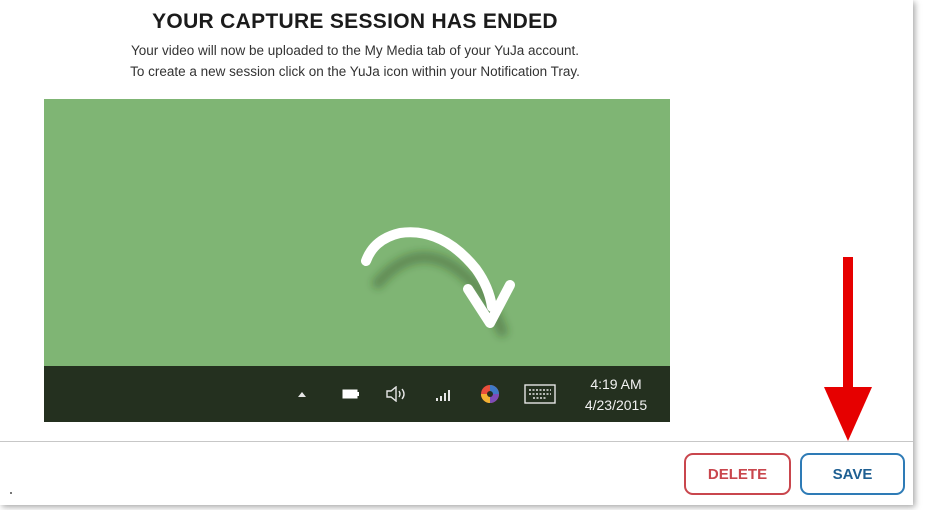 This screenshot has height=510, width=925. I want to click on dialog-title: YOUR CAPTURE SESSION HAS ENDED, so click(355, 21).